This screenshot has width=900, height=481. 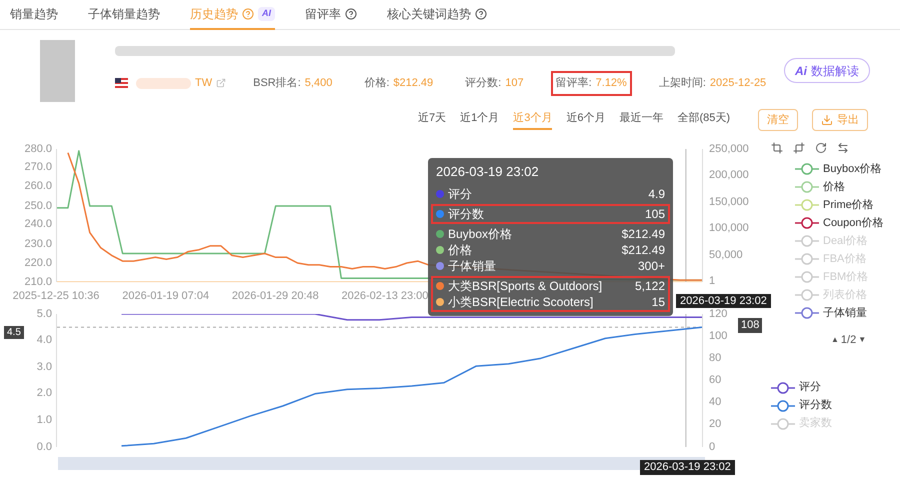 I want to click on tooltip-title: 2026-03-19 23:02, so click(x=487, y=172).